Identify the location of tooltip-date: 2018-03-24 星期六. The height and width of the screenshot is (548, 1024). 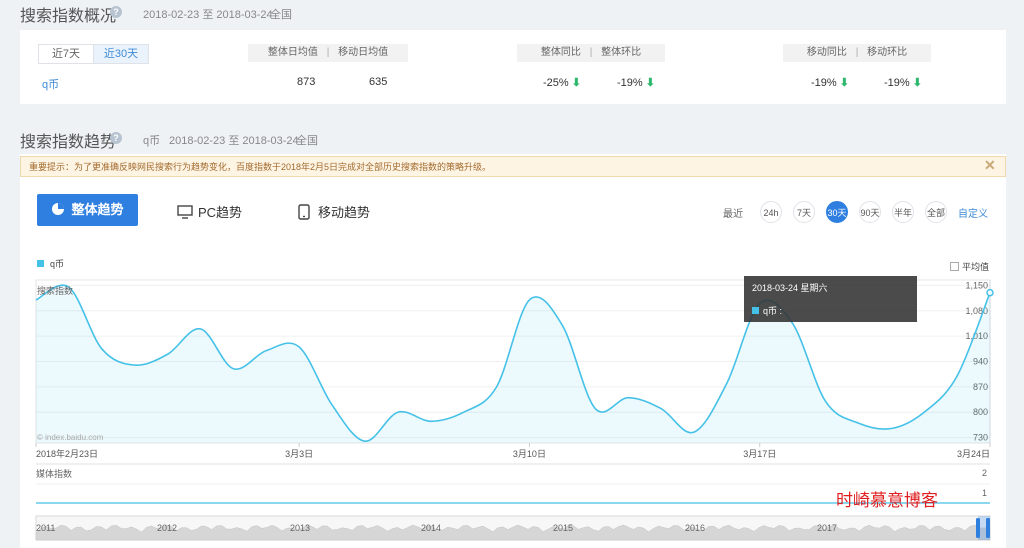
(790, 288).